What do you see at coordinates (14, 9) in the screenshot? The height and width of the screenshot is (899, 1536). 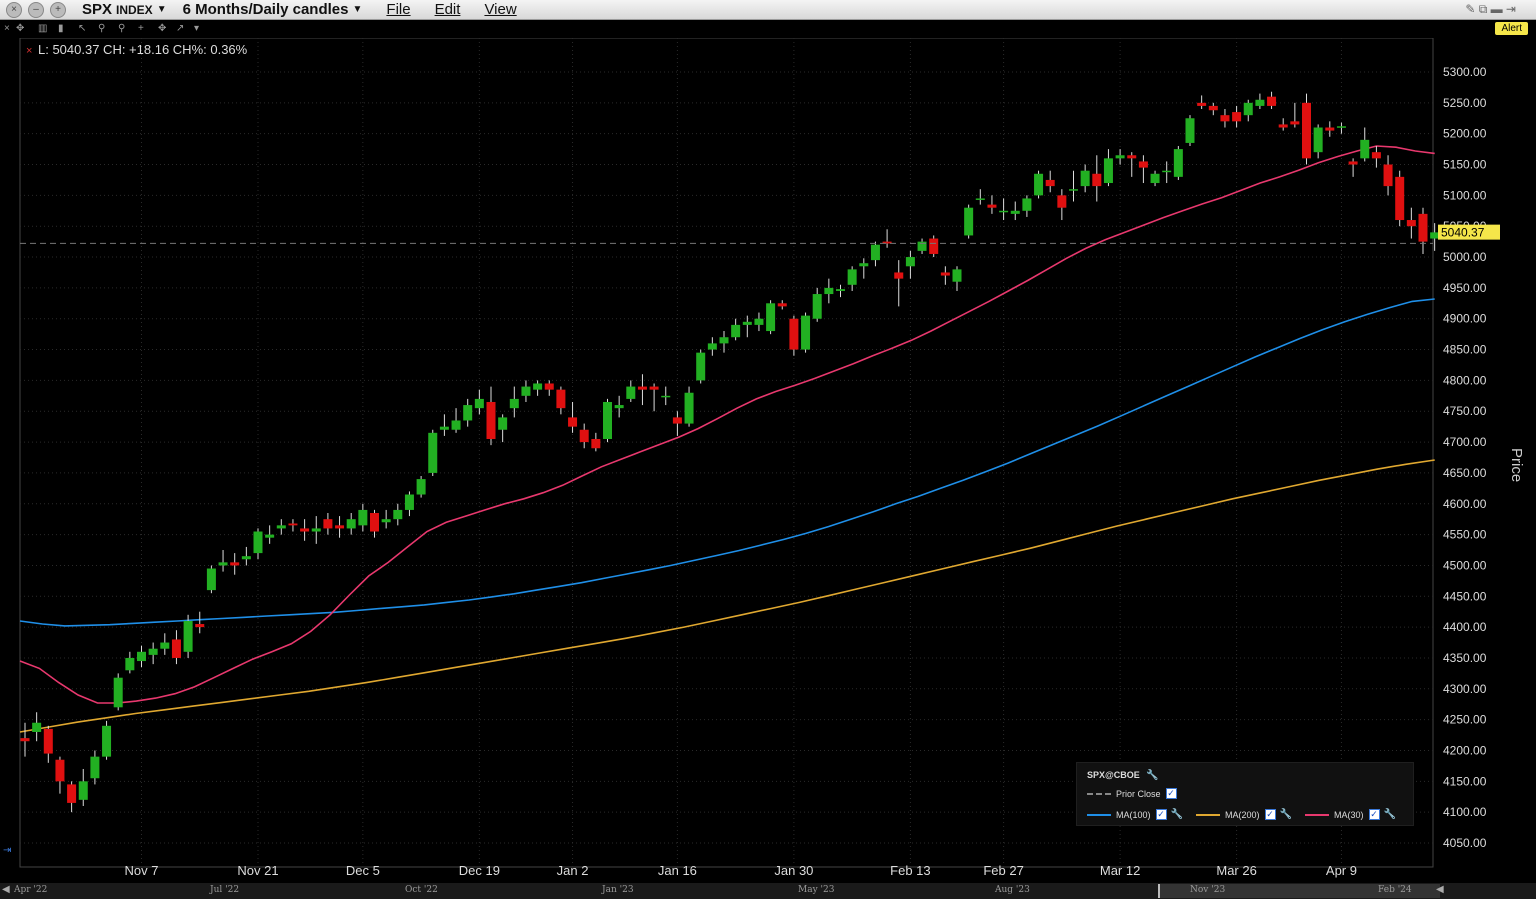 I see `window-close-icon: ×` at bounding box center [14, 9].